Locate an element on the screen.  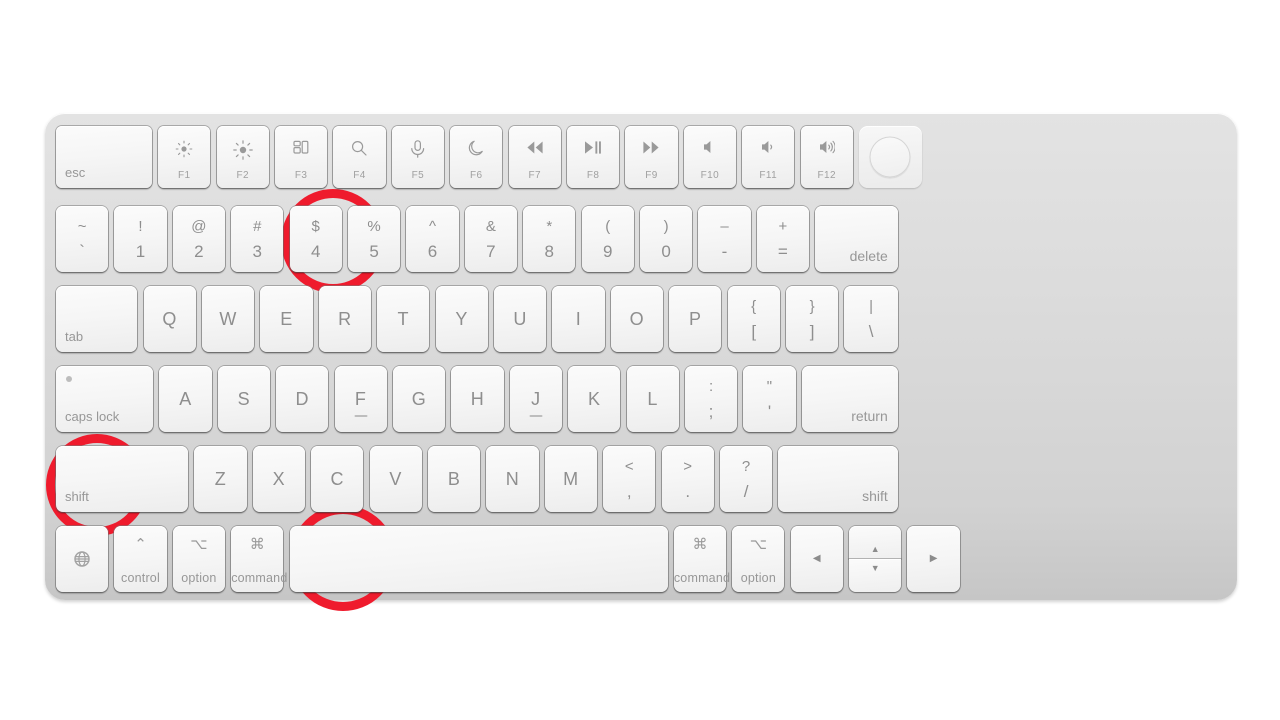
key-f1: F1 is located at coordinates (184, 157).